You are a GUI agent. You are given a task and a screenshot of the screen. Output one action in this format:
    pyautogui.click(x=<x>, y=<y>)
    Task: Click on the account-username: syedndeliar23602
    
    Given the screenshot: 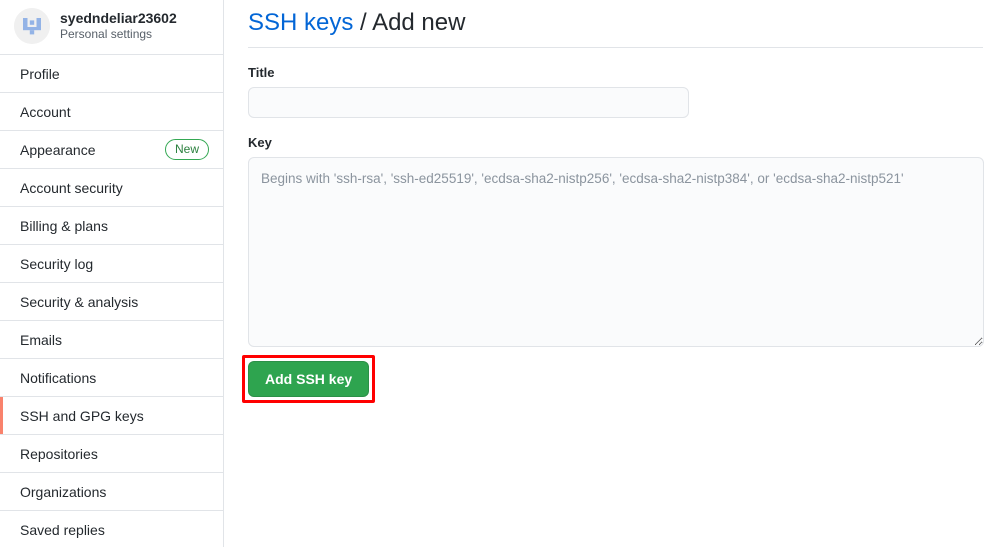 What is the action you would take?
    pyautogui.click(x=118, y=17)
    